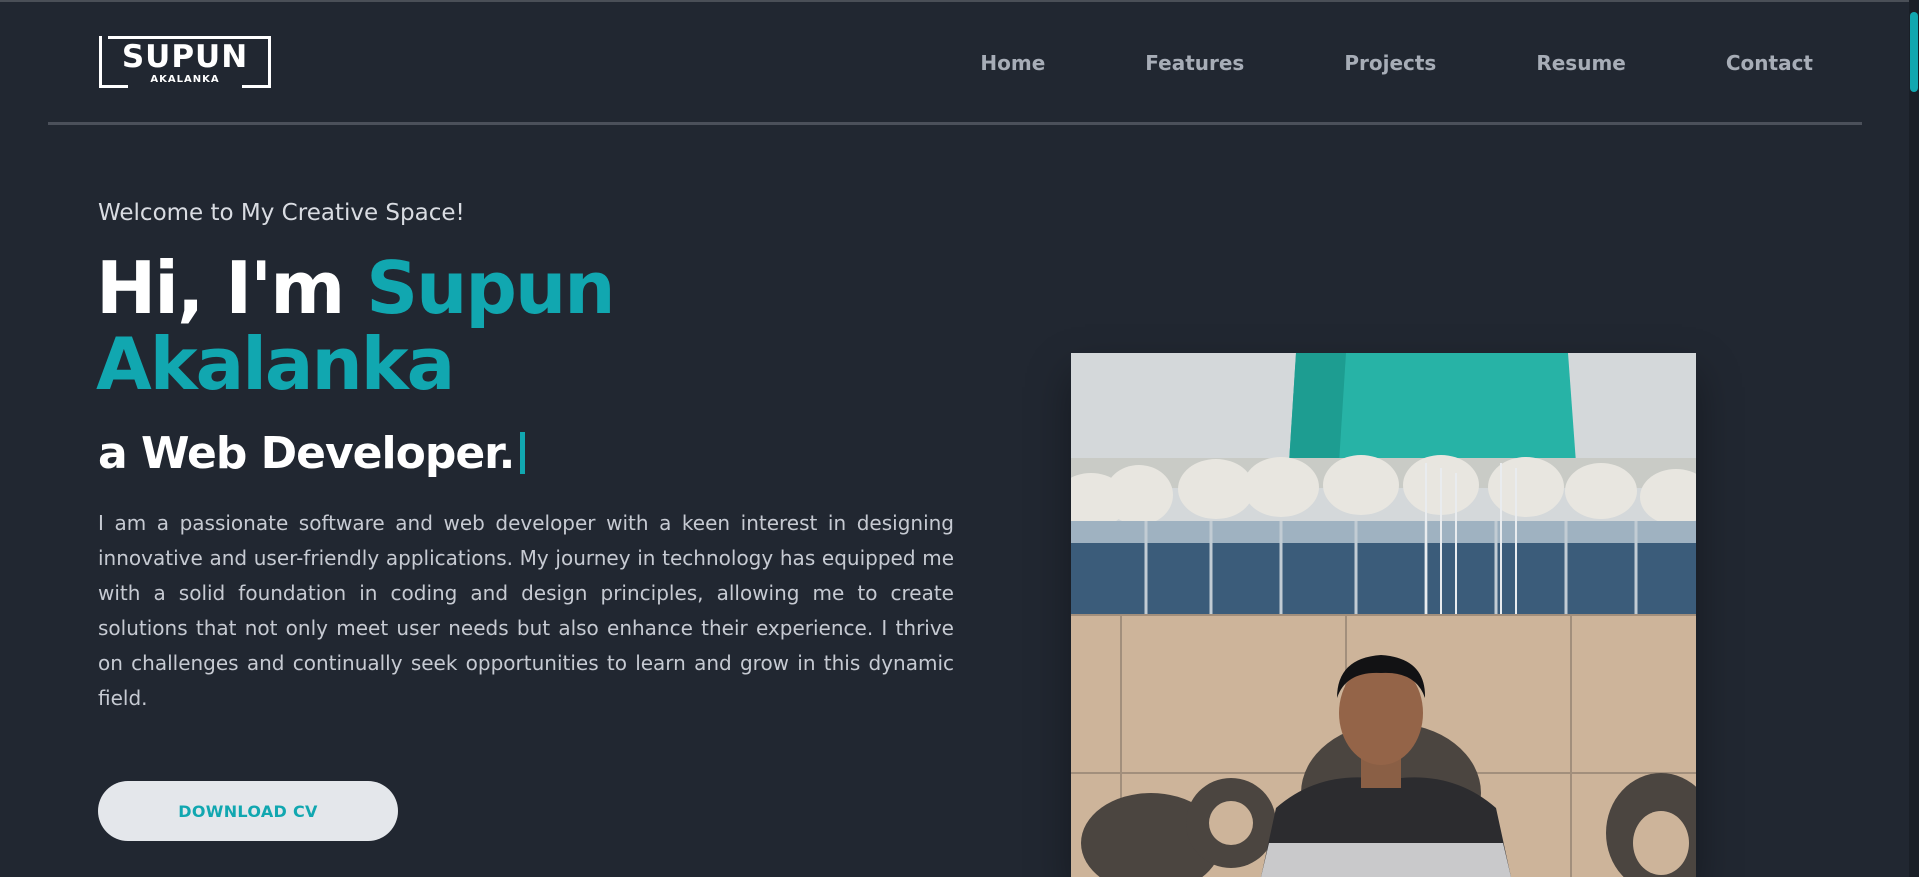  What do you see at coordinates (220, 288) in the screenshot?
I see `hero-greeting: Hi, I'm` at bounding box center [220, 288].